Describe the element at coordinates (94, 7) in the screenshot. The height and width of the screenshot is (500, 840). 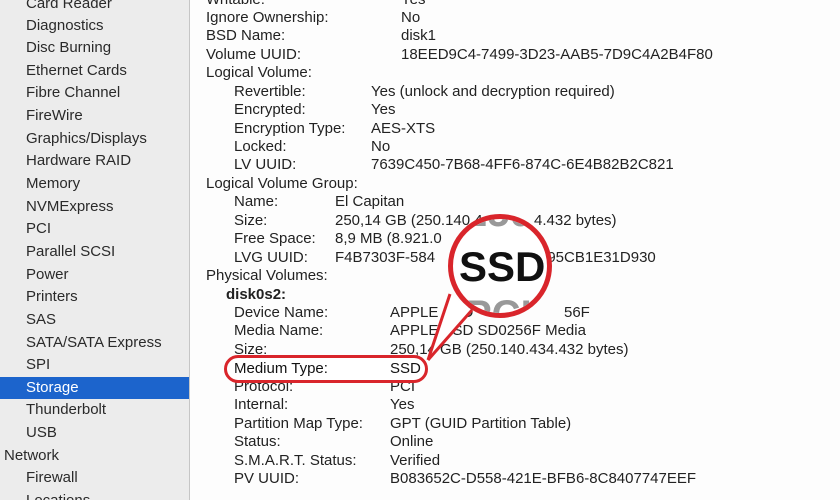
I see `sidebar-item-card-reader: Card Reader` at that location.